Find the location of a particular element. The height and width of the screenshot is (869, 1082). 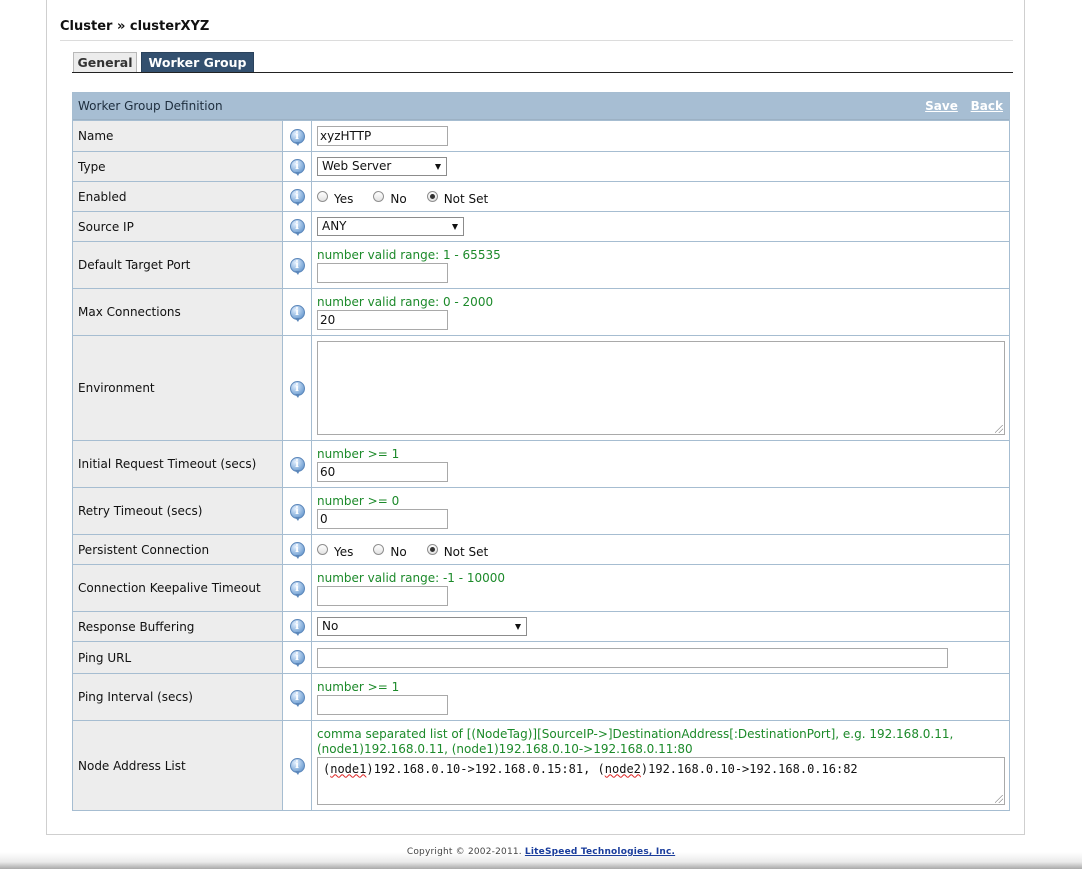

copyright-text: Copyright © 2002-2011. is located at coordinates (465, 852).